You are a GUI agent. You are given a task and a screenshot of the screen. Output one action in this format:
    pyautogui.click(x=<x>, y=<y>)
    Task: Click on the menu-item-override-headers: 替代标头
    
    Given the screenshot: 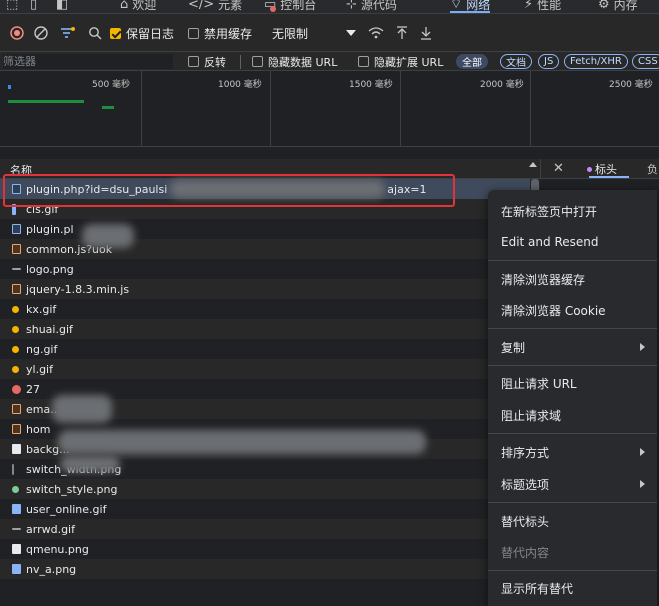 What is the action you would take?
    pyautogui.click(x=572, y=521)
    